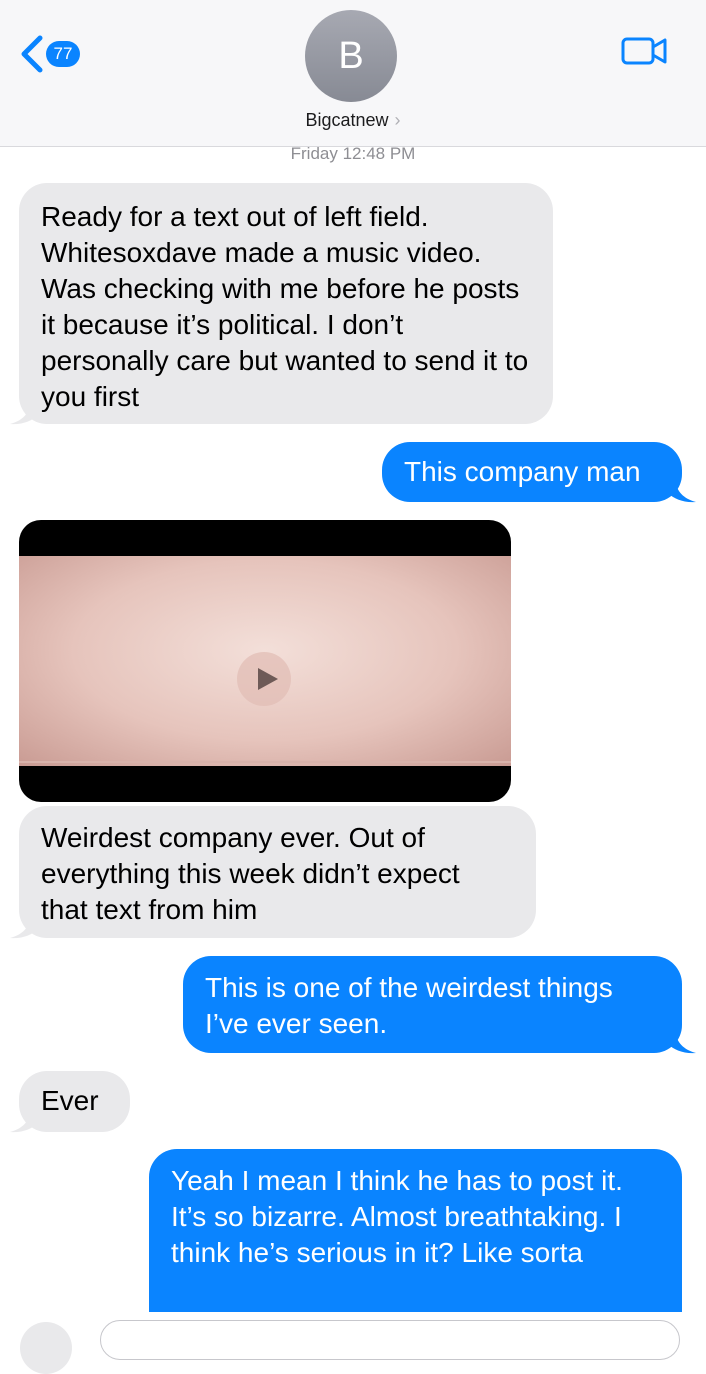  I want to click on message-text: This company man, so click(522, 471).